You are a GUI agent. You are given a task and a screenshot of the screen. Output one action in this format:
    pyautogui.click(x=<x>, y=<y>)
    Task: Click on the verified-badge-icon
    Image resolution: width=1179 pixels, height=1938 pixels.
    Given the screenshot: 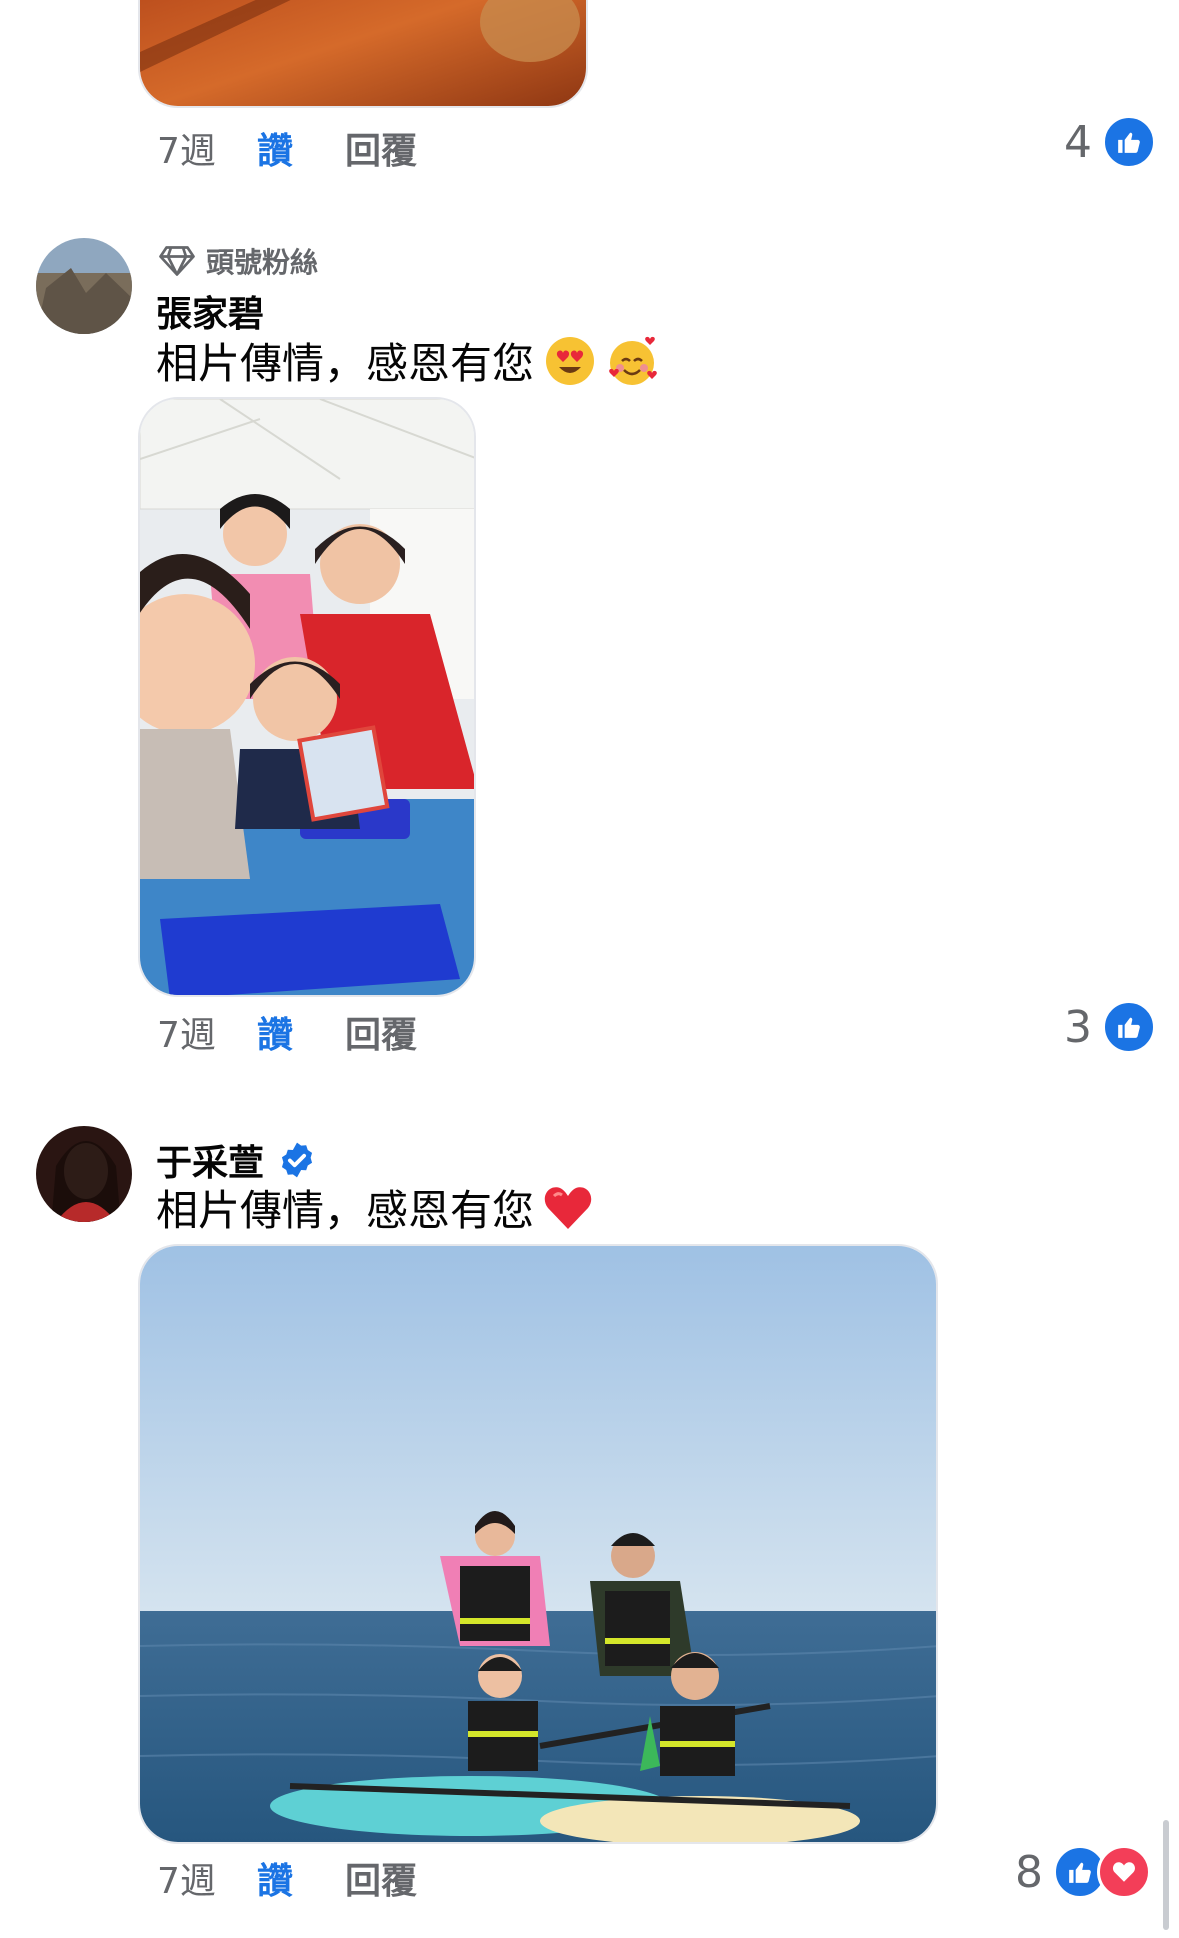 What is the action you would take?
    pyautogui.click(x=297, y=1160)
    